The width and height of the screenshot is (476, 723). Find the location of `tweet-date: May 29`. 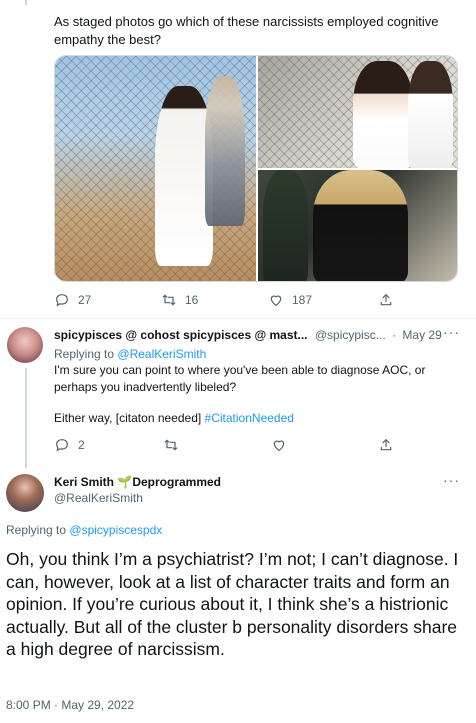

tweet-date: May 29 is located at coordinates (421, 335).